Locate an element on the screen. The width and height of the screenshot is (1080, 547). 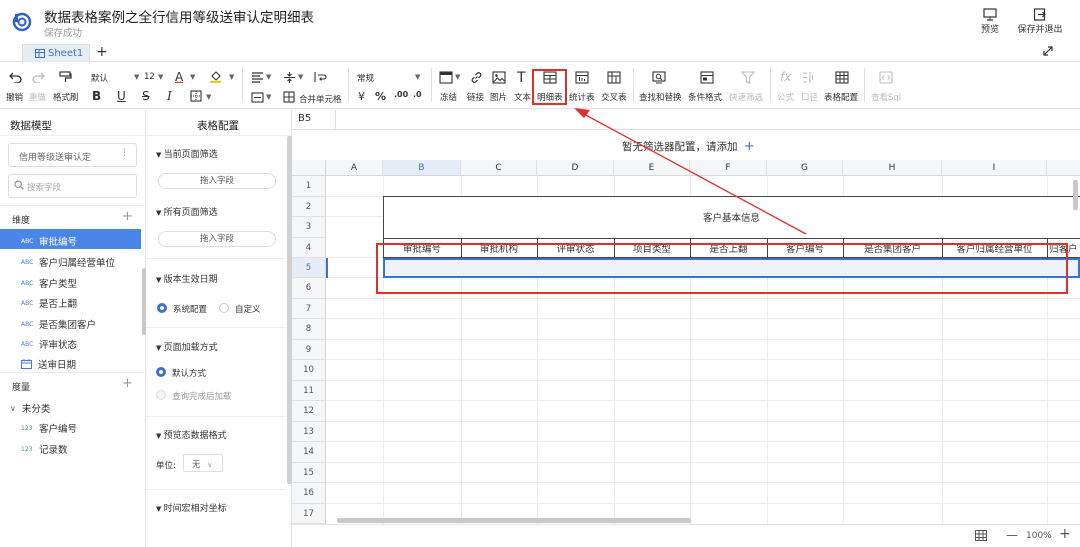
column-header: C is located at coordinates (499, 168).